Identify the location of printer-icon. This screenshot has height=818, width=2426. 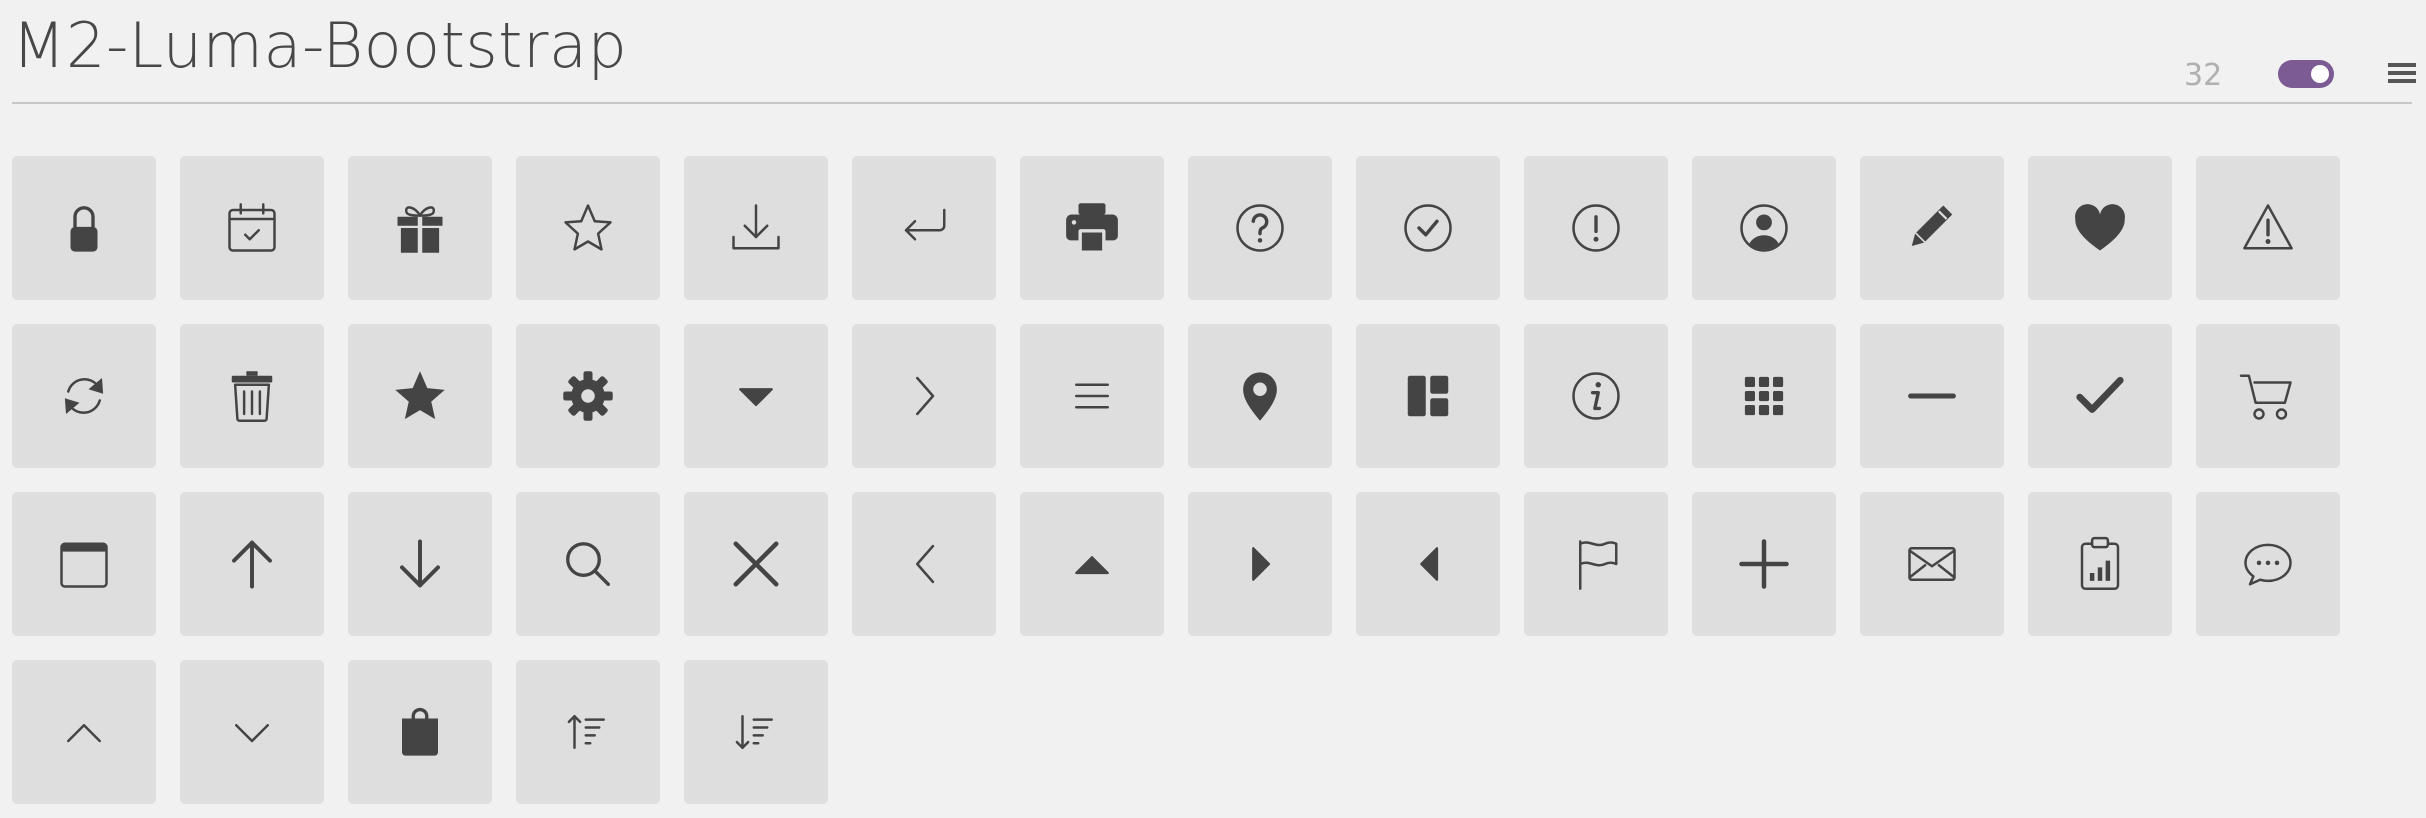
(1092, 227).